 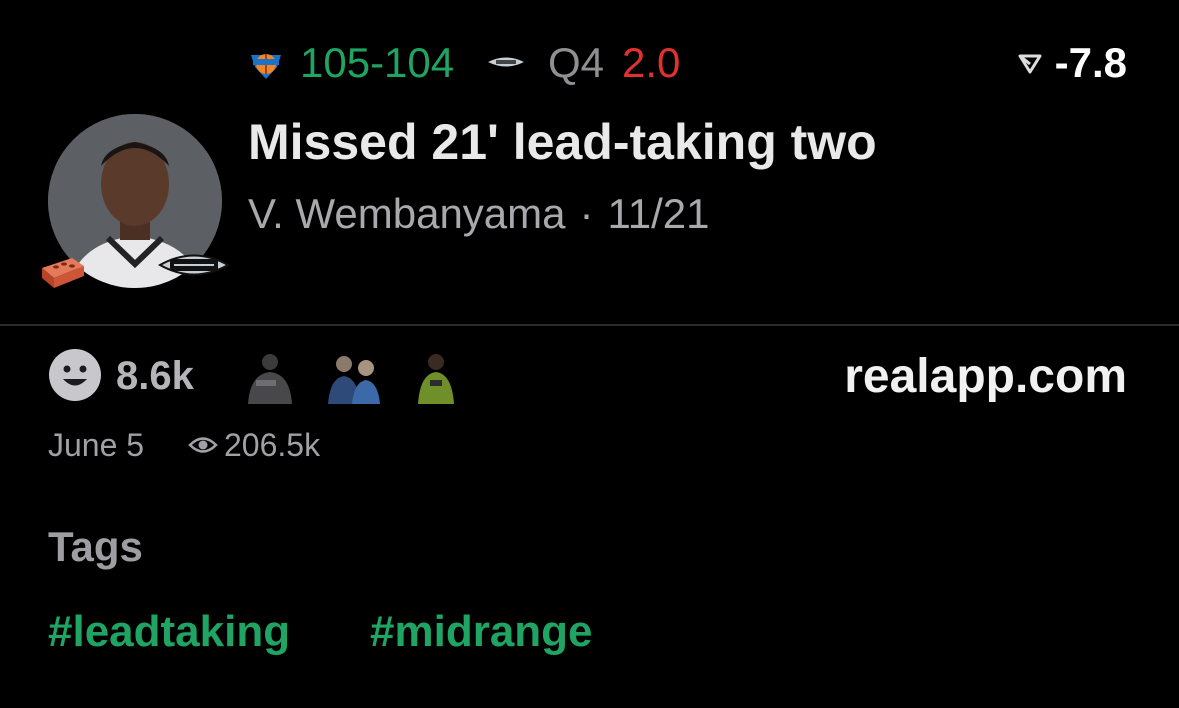 I want to click on tags-heading: Tags, so click(x=95, y=546).